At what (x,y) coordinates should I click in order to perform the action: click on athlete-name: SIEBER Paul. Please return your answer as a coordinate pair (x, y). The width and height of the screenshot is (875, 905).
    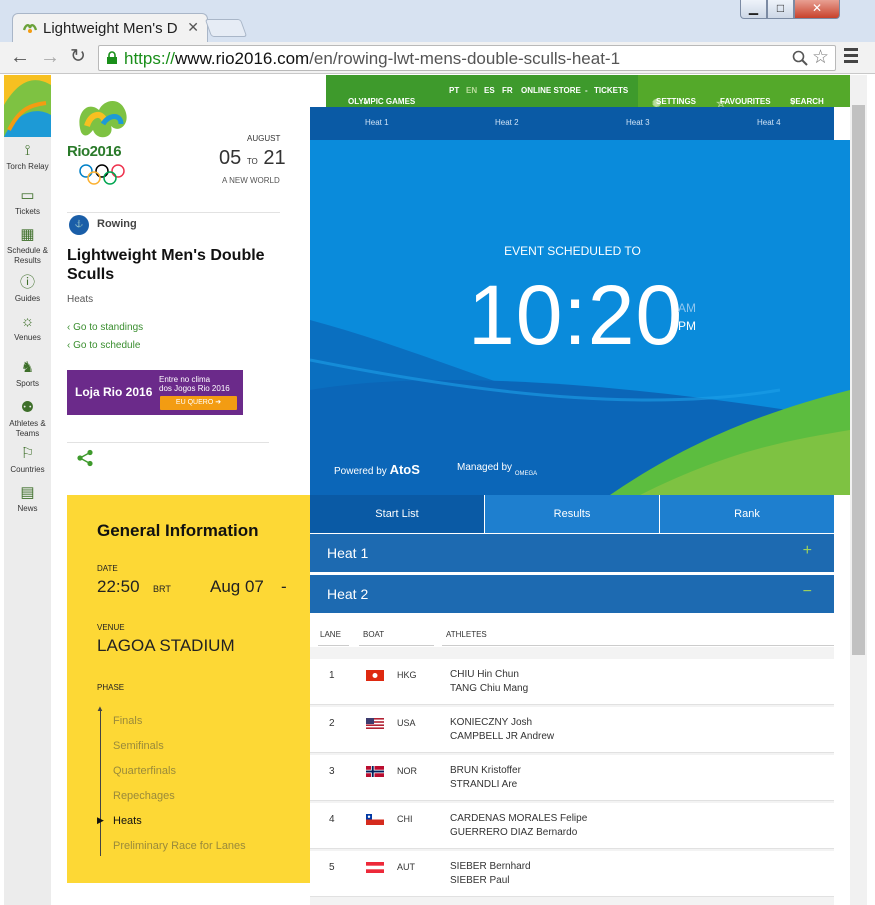
    Looking at the image, I should click on (479, 880).